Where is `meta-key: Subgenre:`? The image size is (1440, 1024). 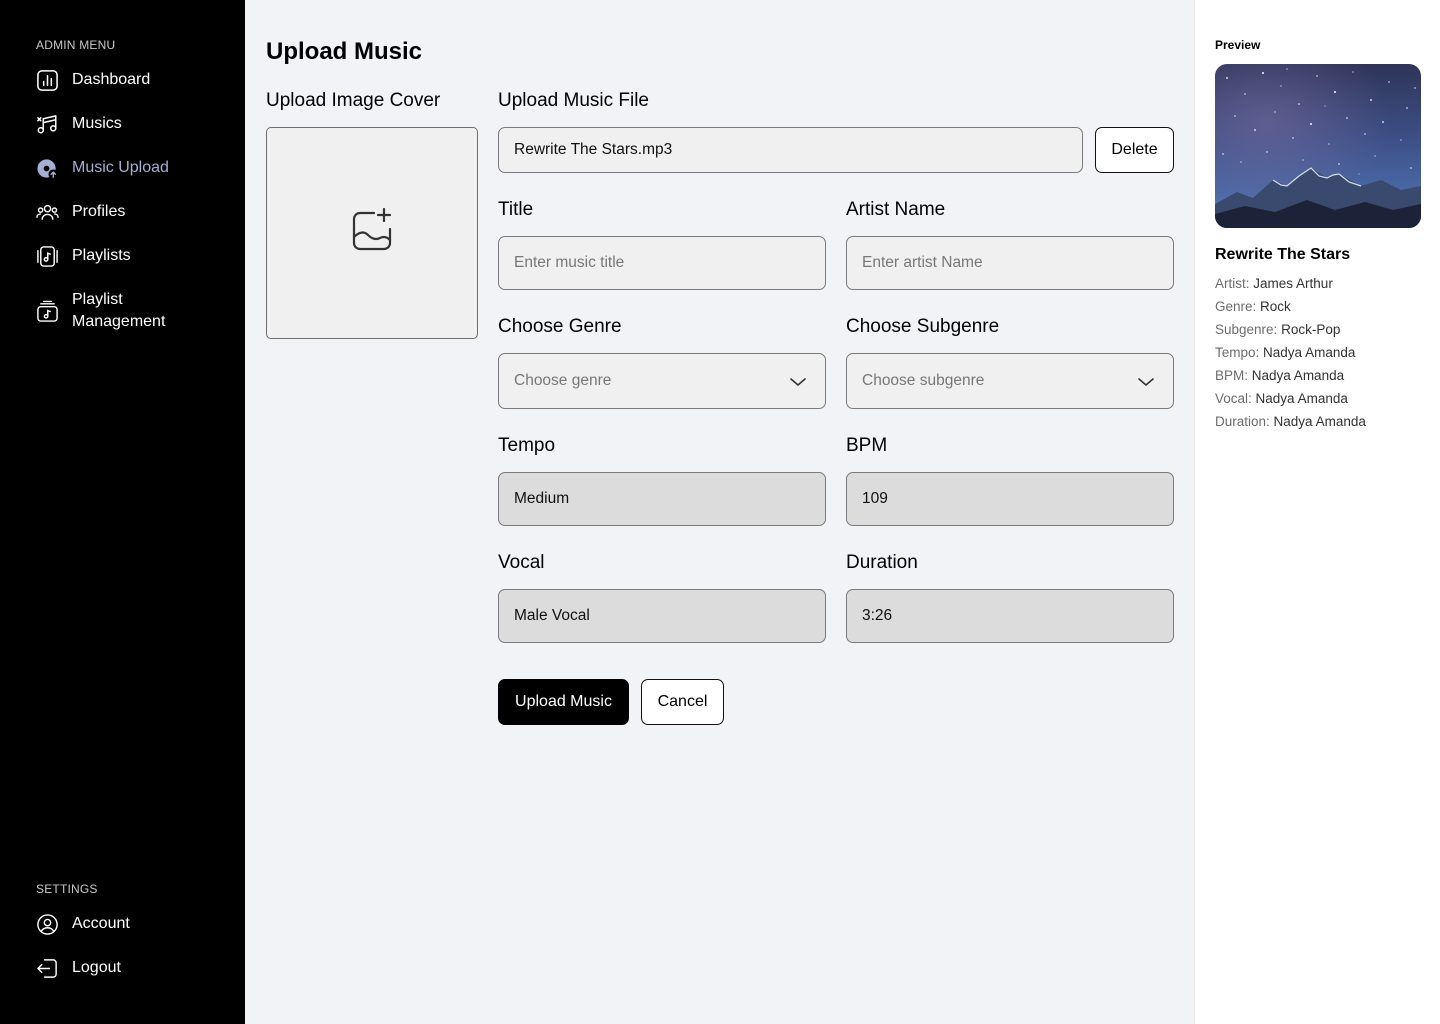
meta-key: Subgenre: is located at coordinates (1246, 329).